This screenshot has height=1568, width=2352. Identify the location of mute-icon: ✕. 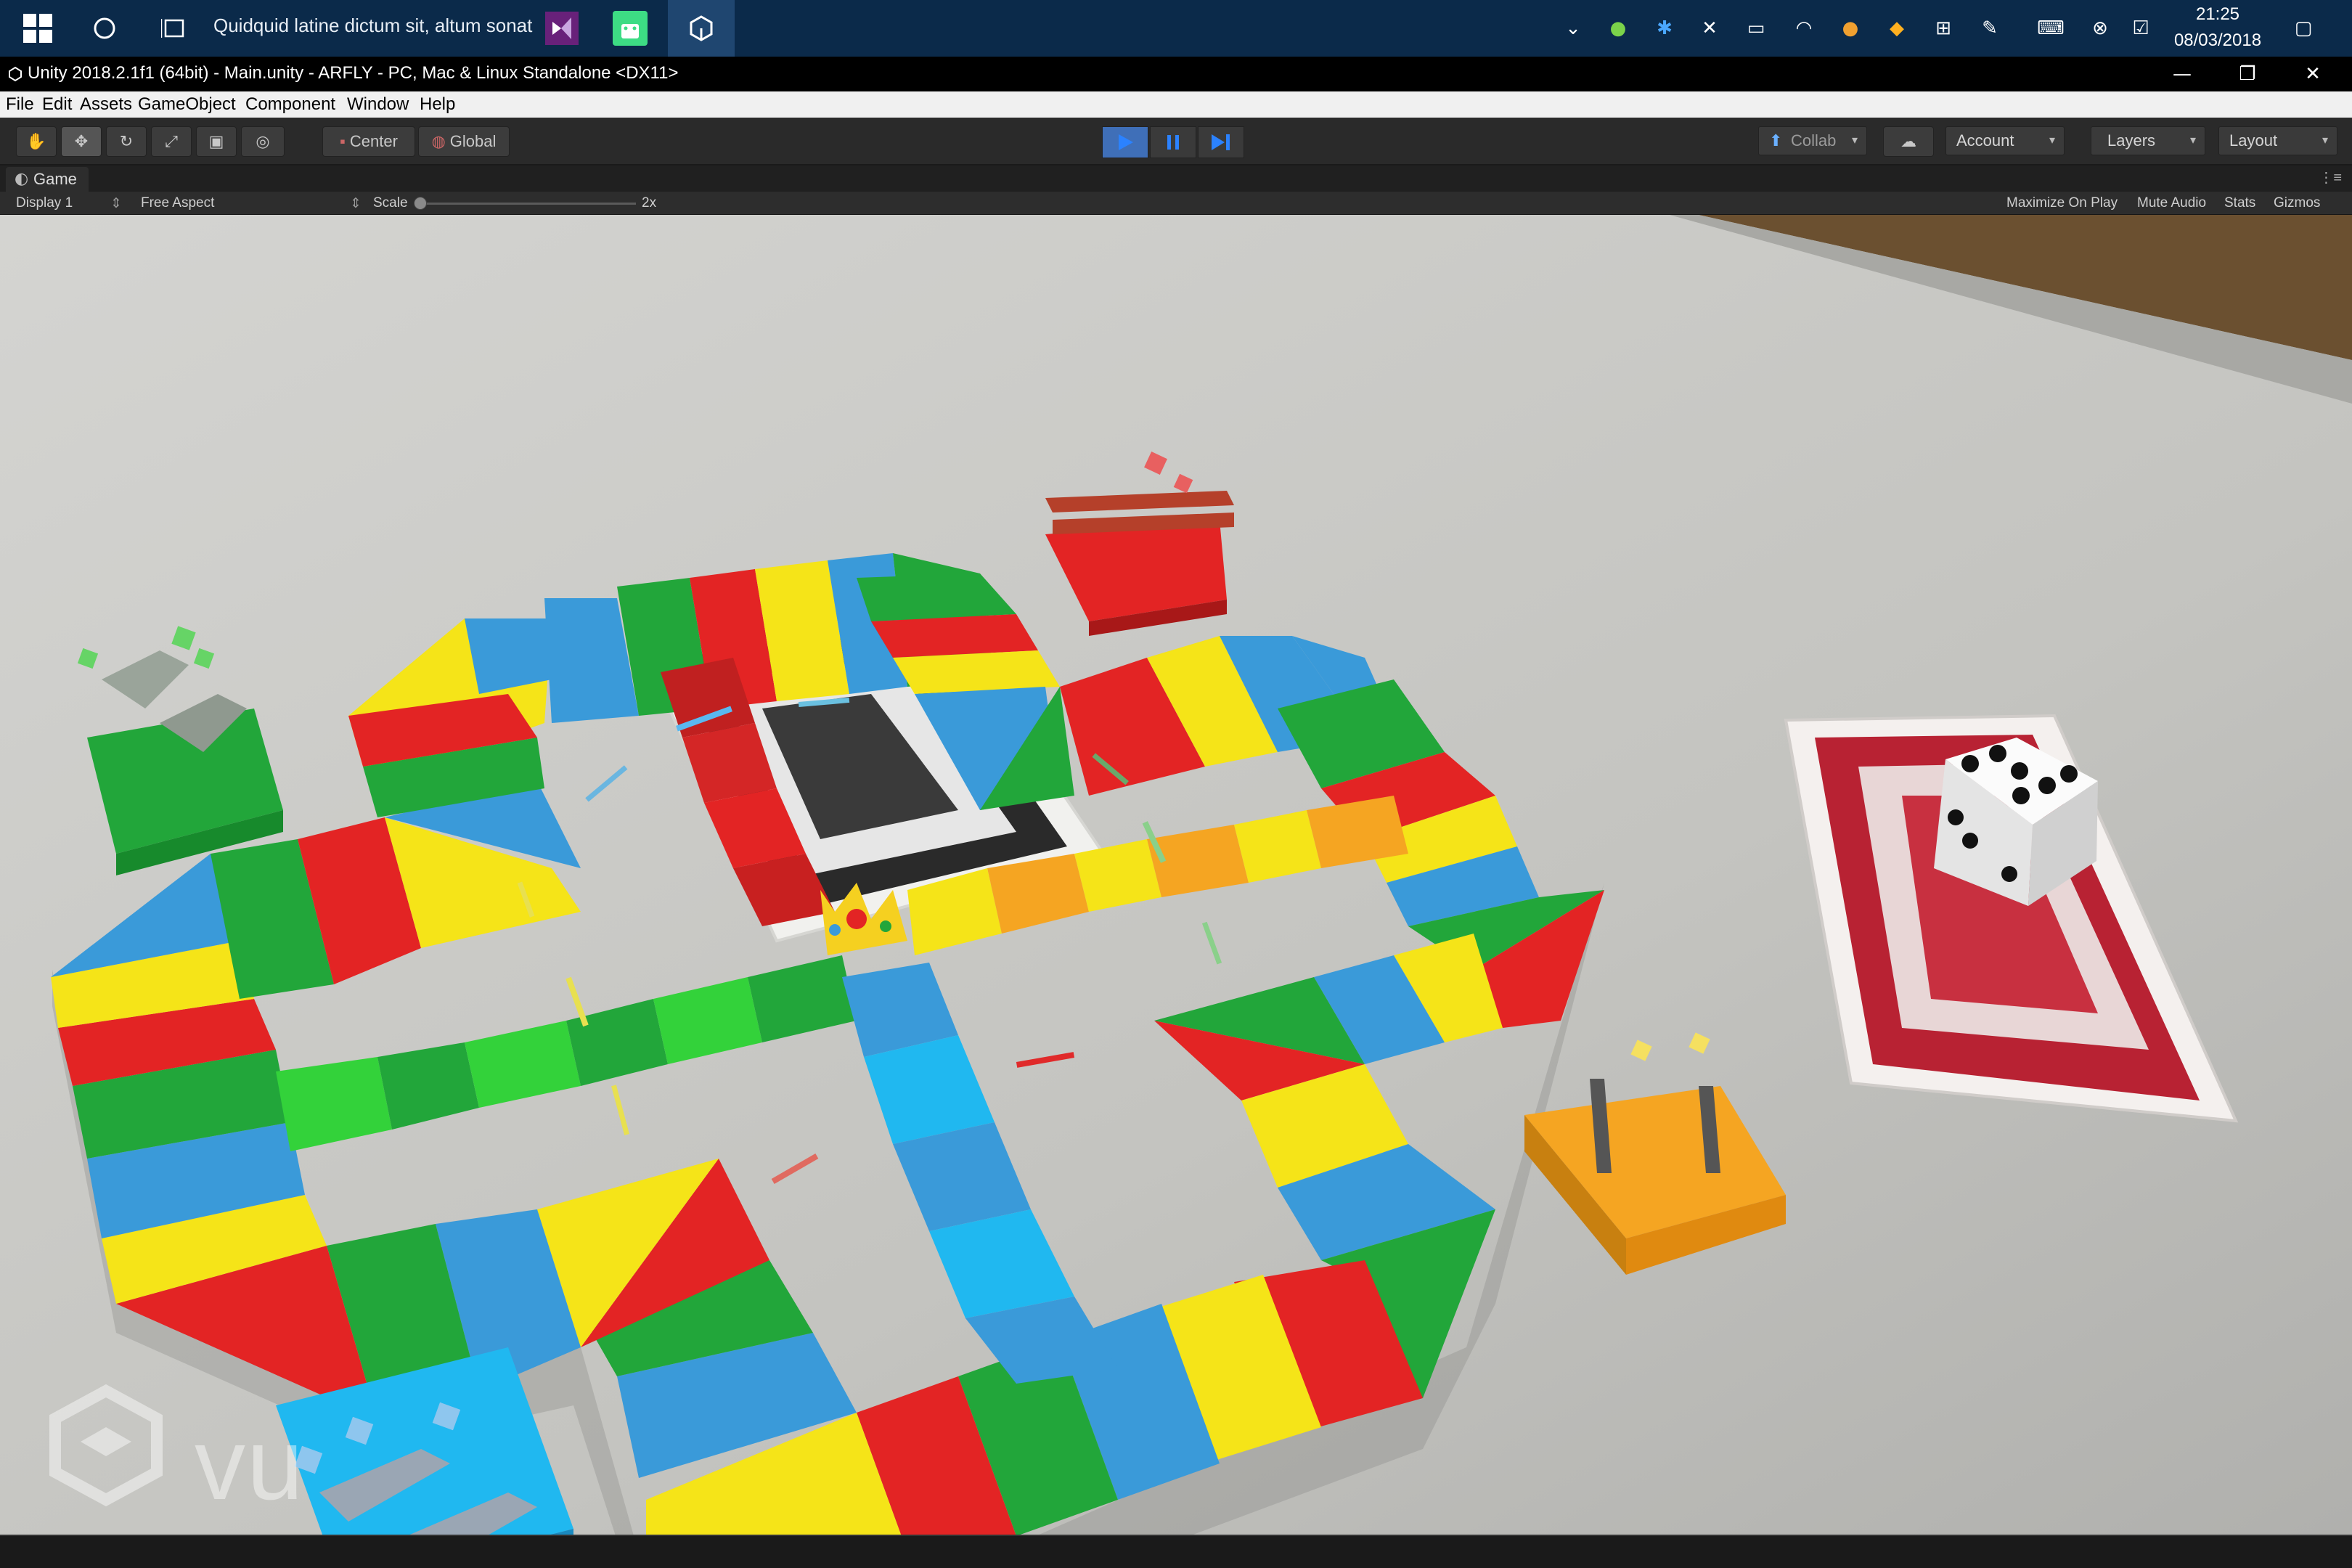
(1710, 29).